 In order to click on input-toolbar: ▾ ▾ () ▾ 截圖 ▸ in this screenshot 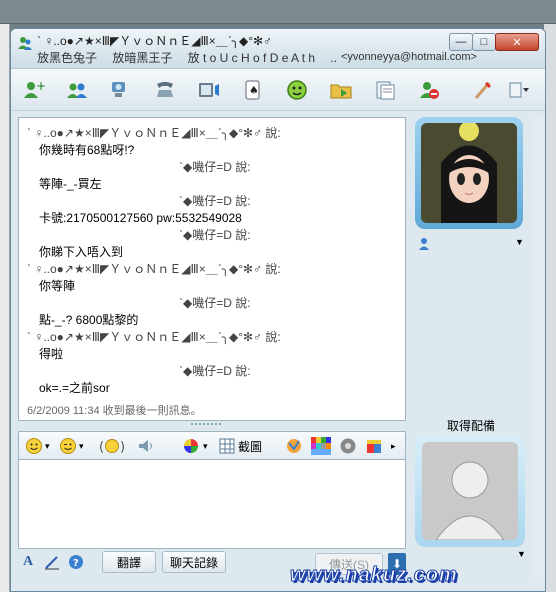, I will do `click(212, 445)`.